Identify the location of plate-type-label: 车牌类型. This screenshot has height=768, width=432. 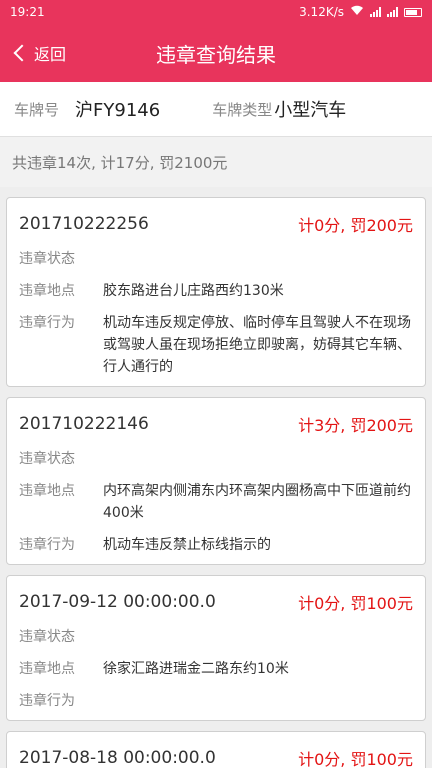
(242, 109).